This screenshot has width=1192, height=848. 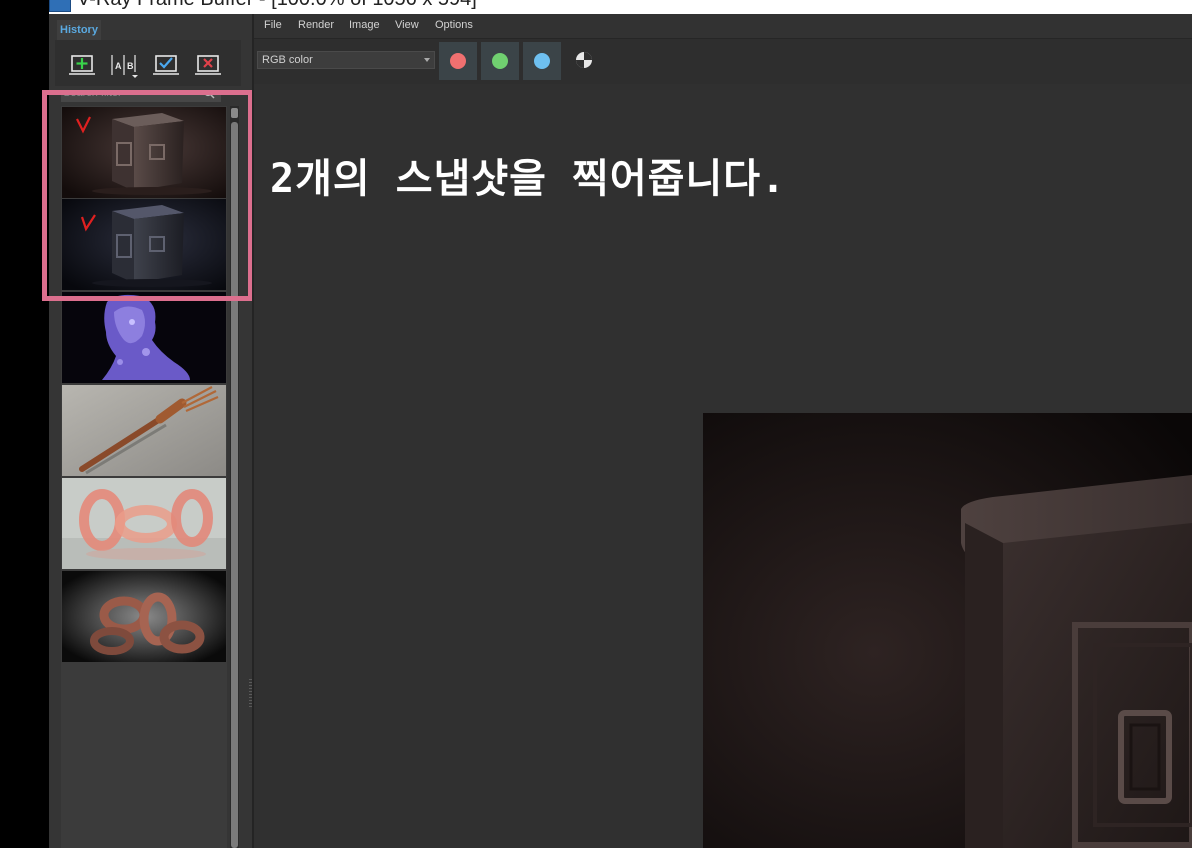 I want to click on load-from-history-button, so click(x=166, y=65).